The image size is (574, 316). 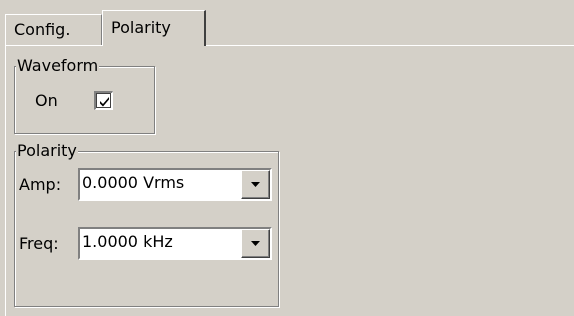 I want to click on on-checkbox, so click(x=103, y=100).